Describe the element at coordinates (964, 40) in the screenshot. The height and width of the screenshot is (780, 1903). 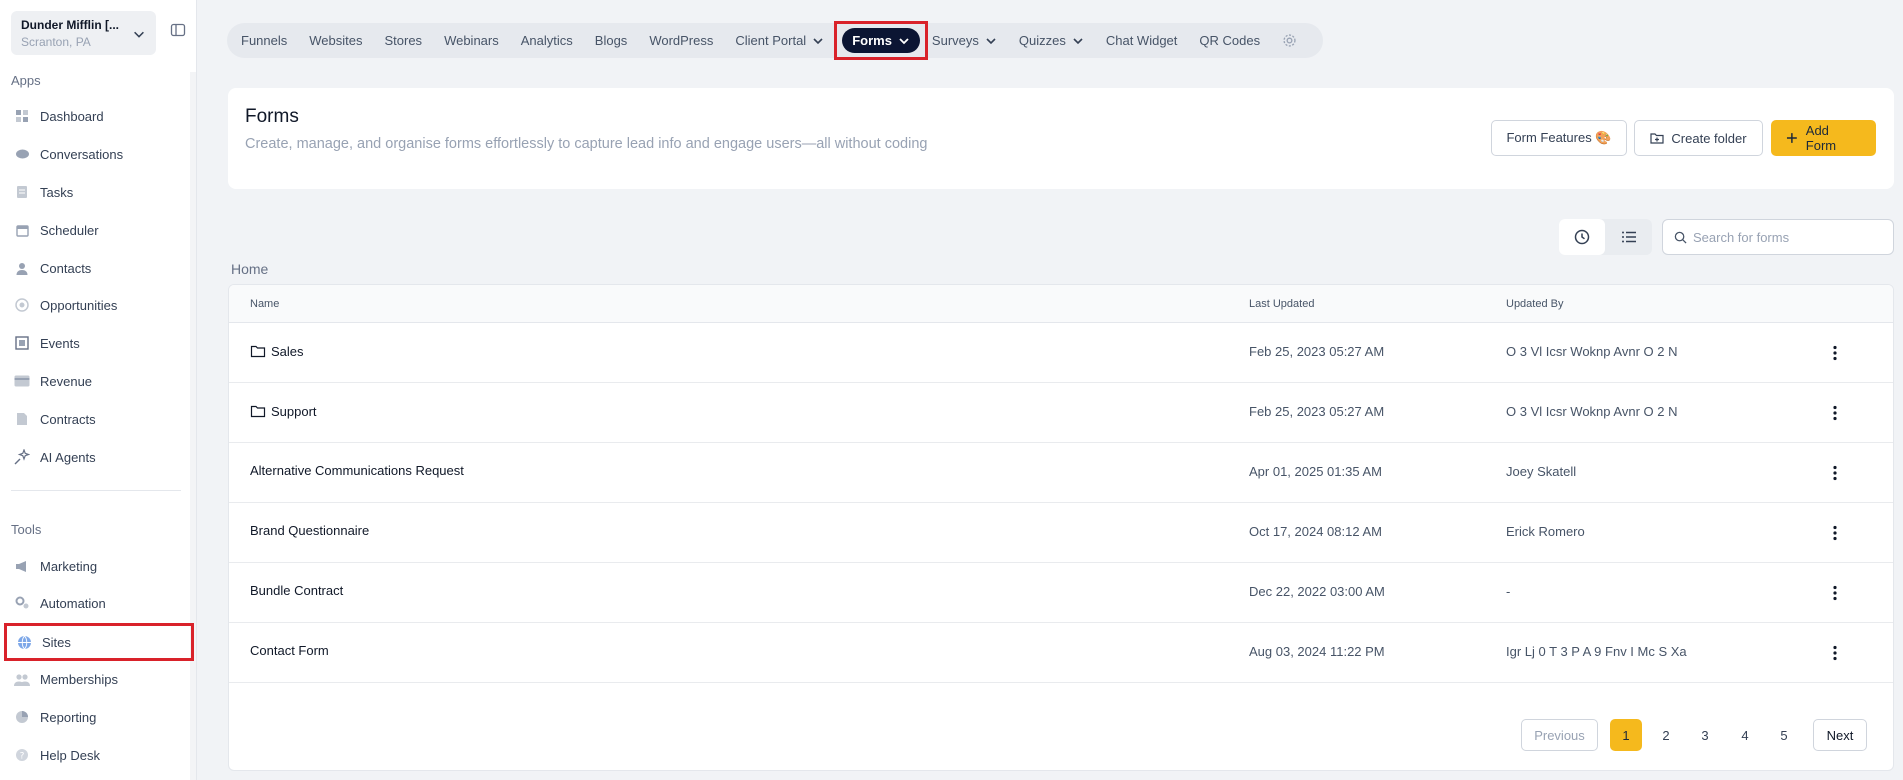
I see `tab-surveys: Surveys` at that location.